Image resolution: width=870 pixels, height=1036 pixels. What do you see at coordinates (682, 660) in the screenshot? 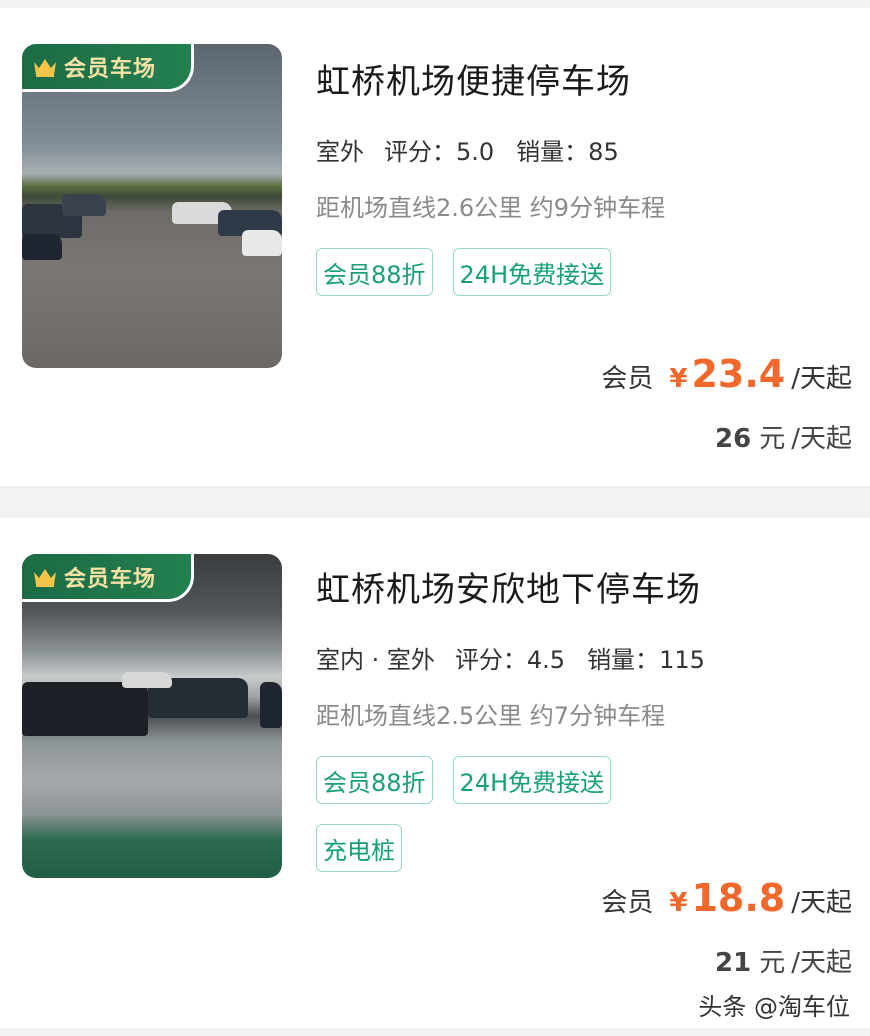
I see `sales-value: 115` at bounding box center [682, 660].